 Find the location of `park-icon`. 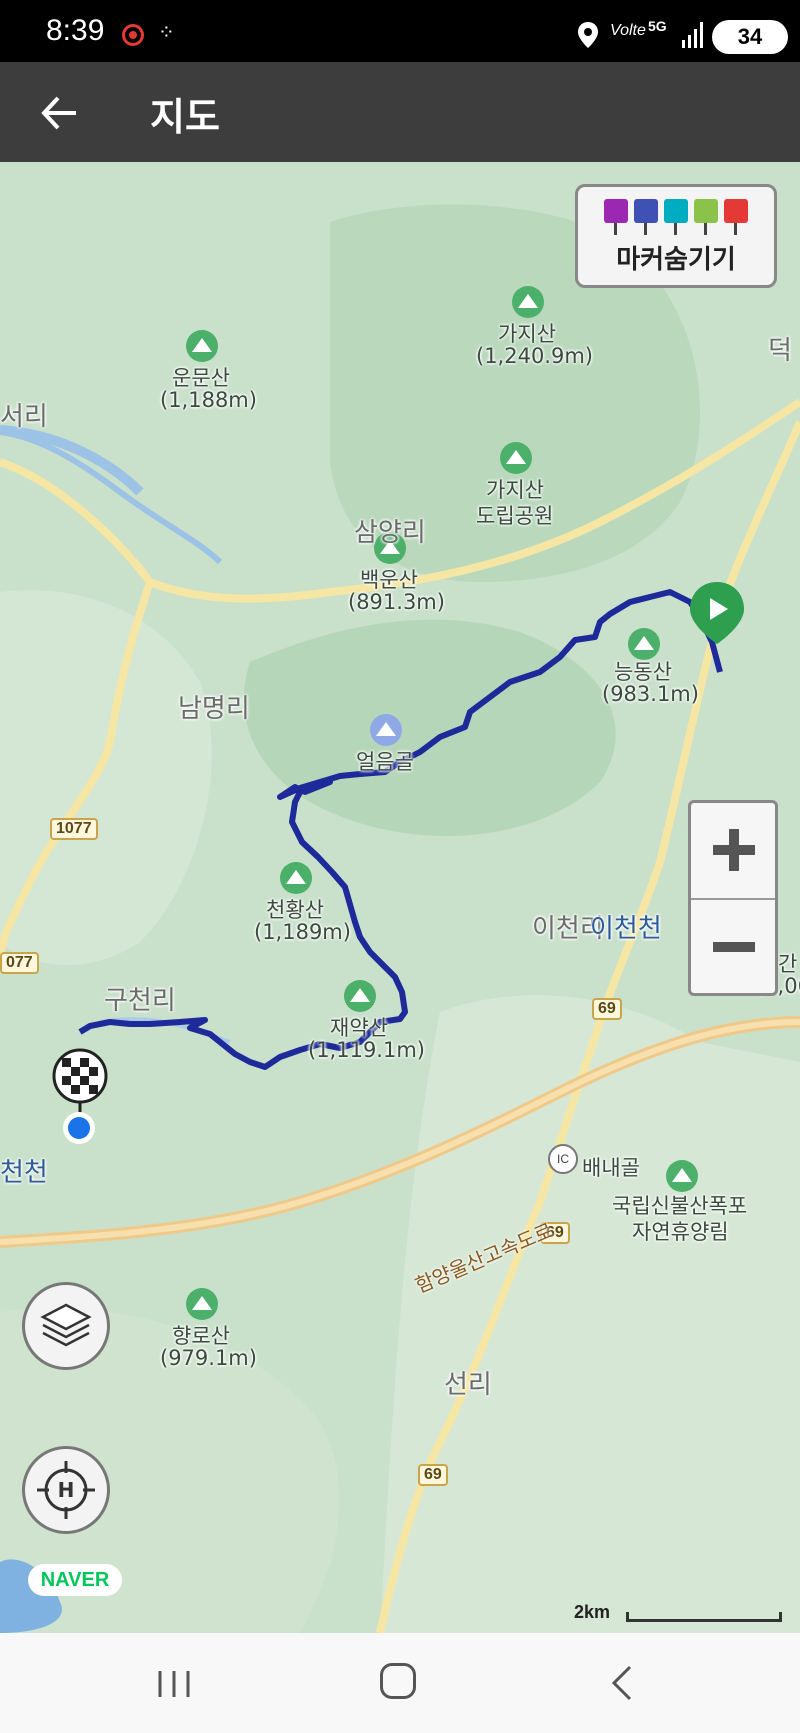

park-icon is located at coordinates (516, 458).